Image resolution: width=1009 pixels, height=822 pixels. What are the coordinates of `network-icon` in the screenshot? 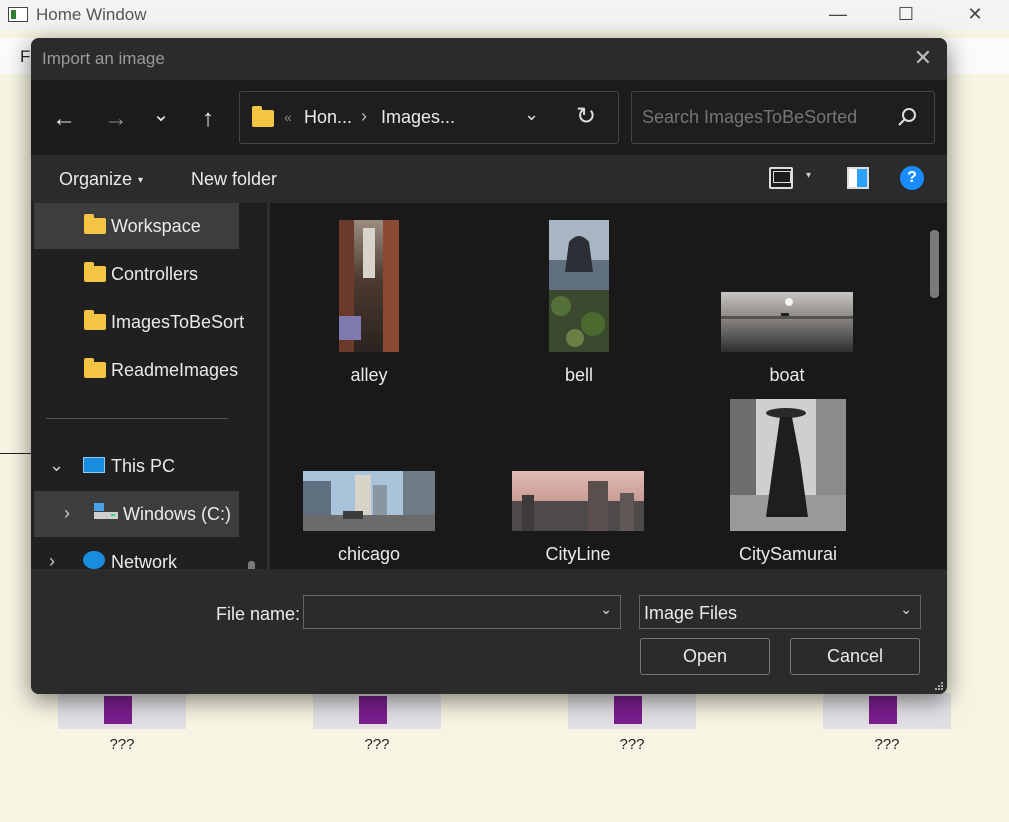 It's located at (94, 560).